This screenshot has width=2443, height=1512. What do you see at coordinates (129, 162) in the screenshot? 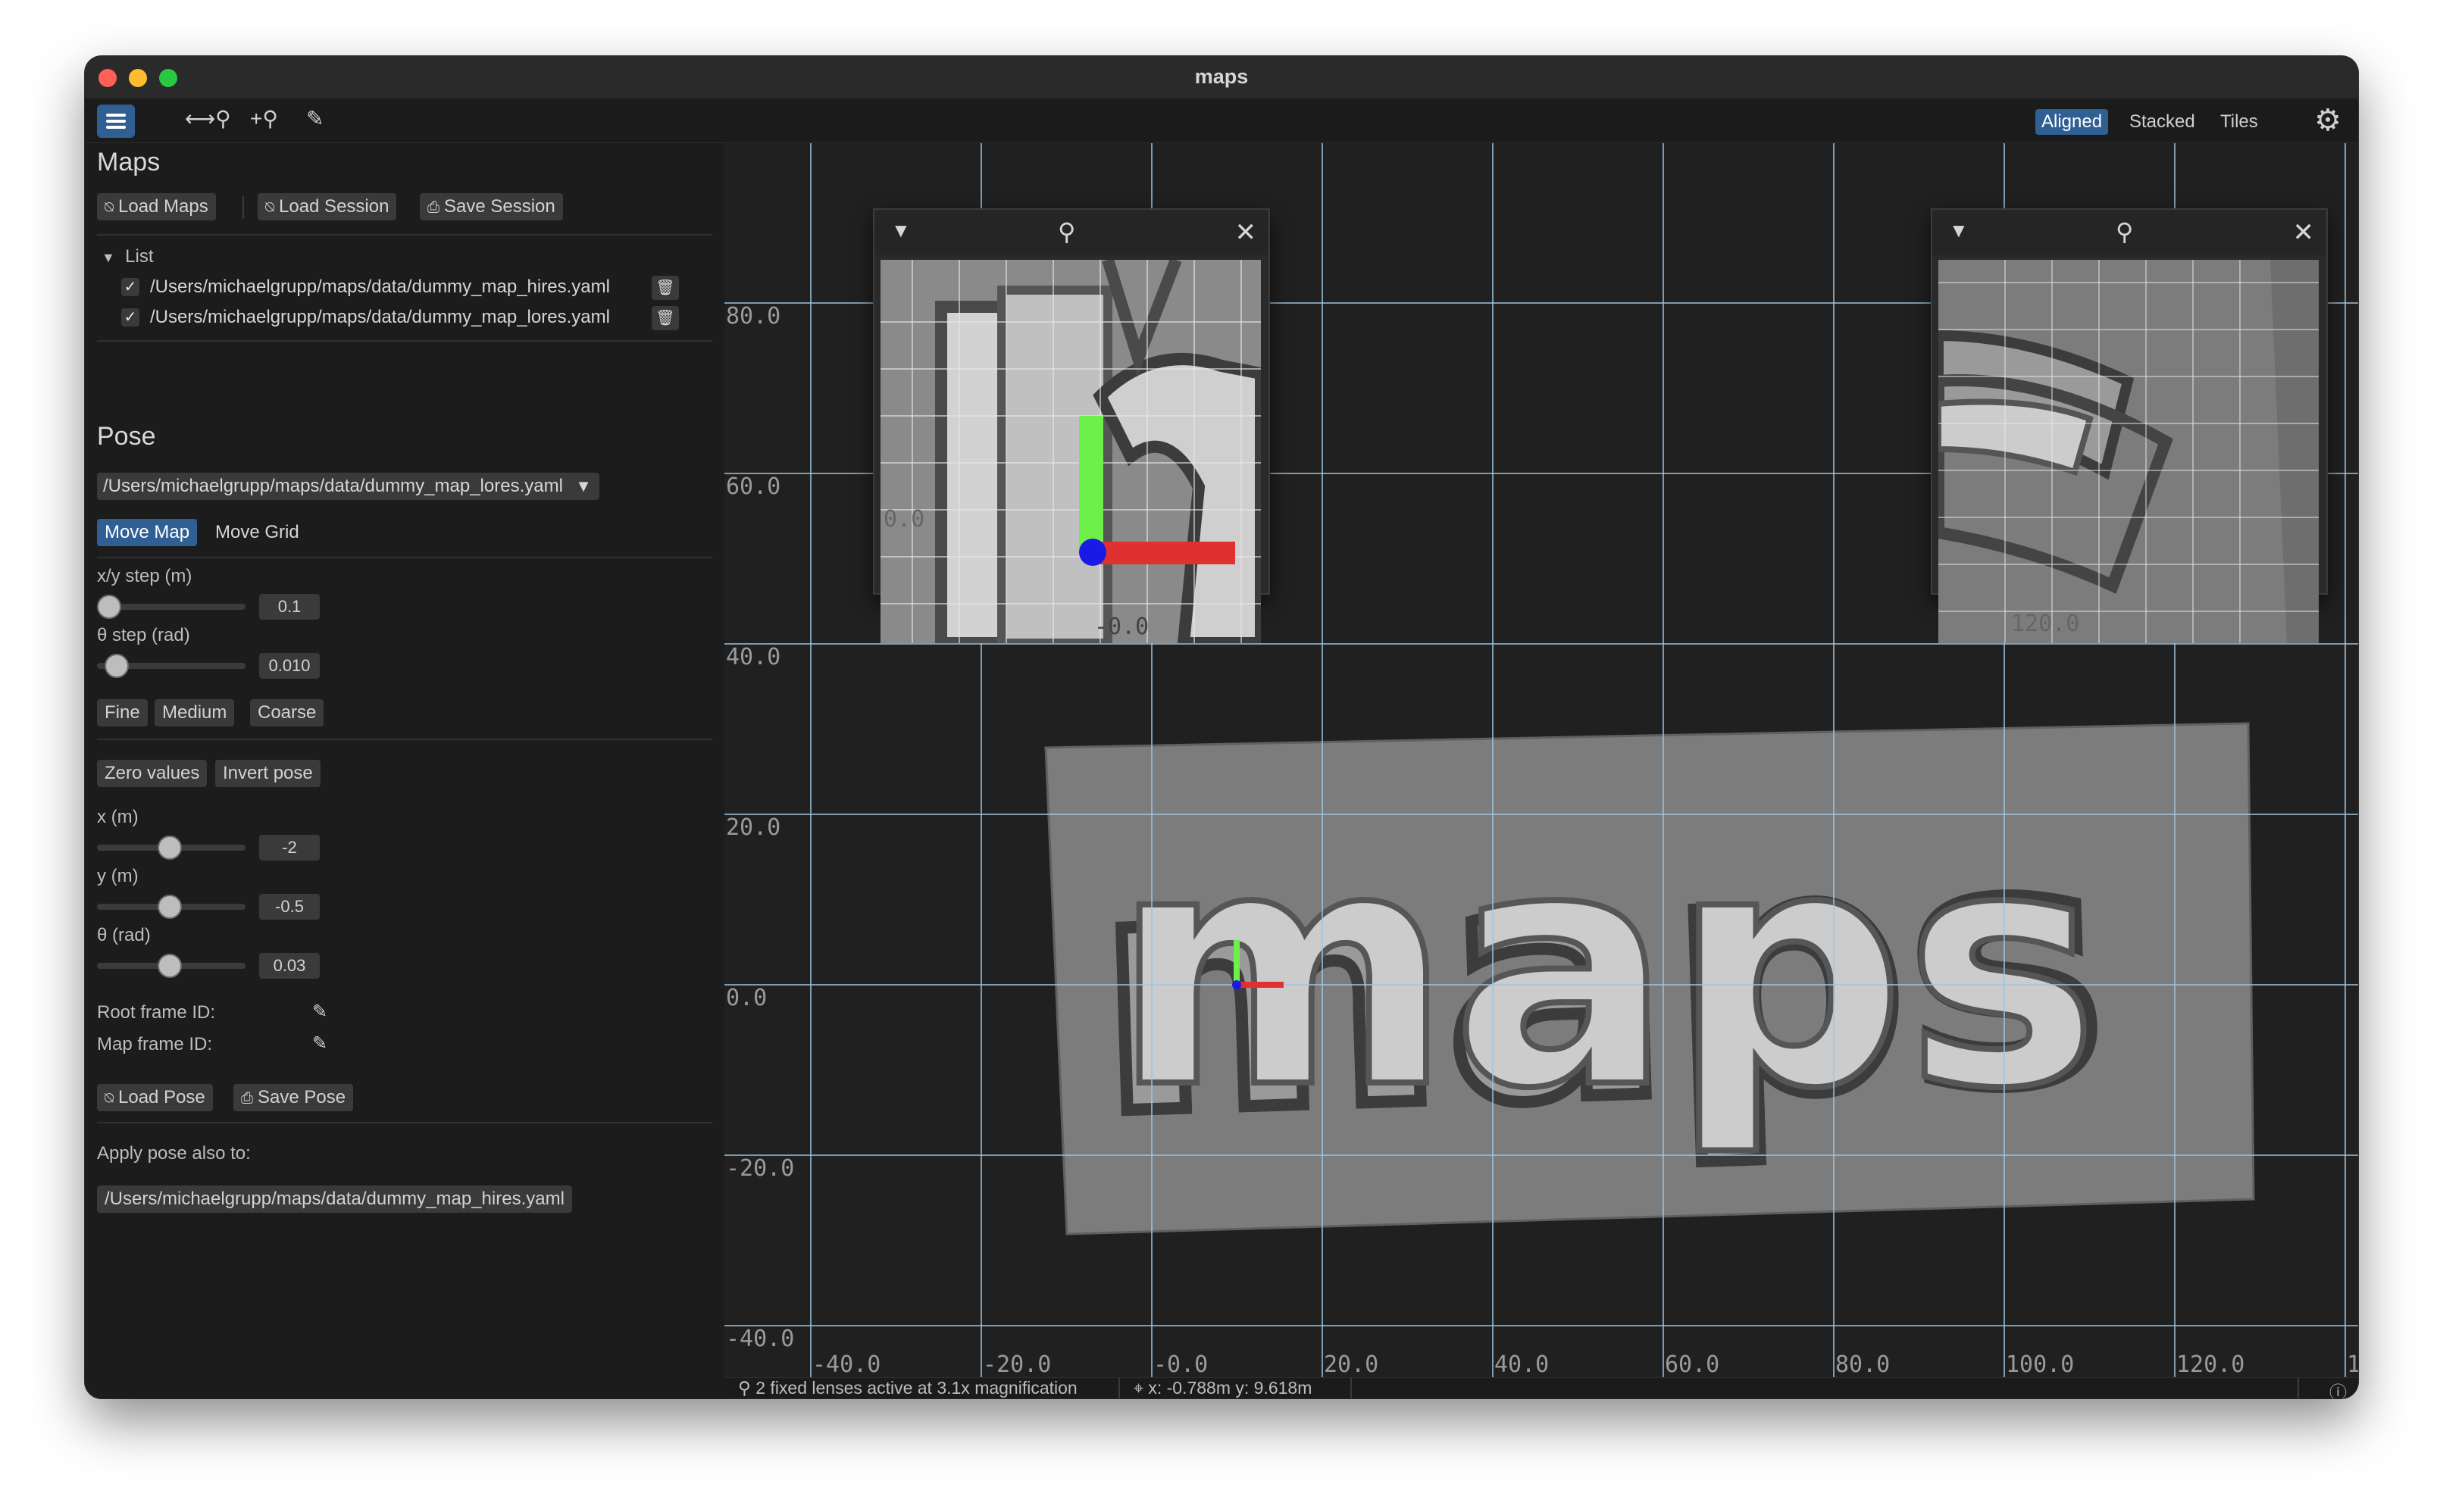
I see `maps-section-title: Maps` at bounding box center [129, 162].